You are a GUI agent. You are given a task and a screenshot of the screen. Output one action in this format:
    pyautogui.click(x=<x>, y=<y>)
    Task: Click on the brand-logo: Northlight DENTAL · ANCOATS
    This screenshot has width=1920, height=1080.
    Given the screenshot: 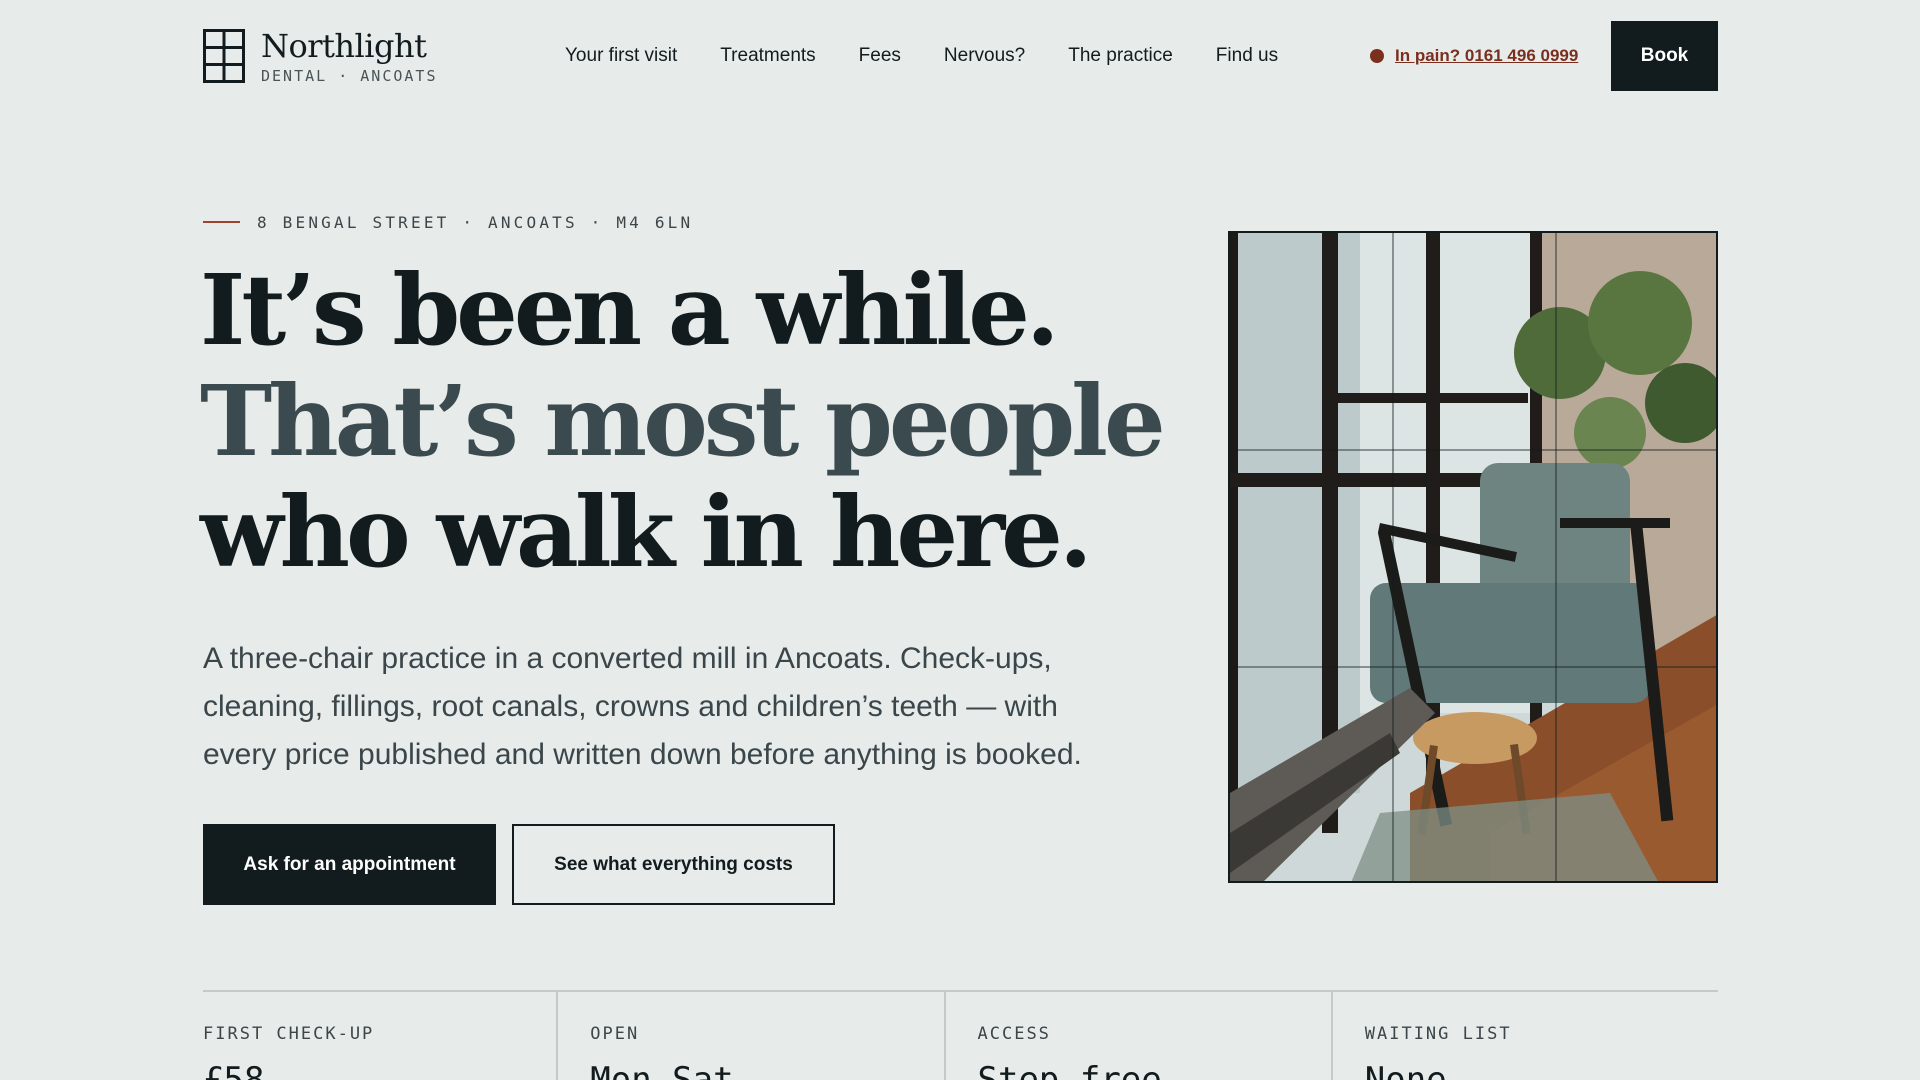 What is the action you would take?
    pyautogui.click(x=320, y=56)
    